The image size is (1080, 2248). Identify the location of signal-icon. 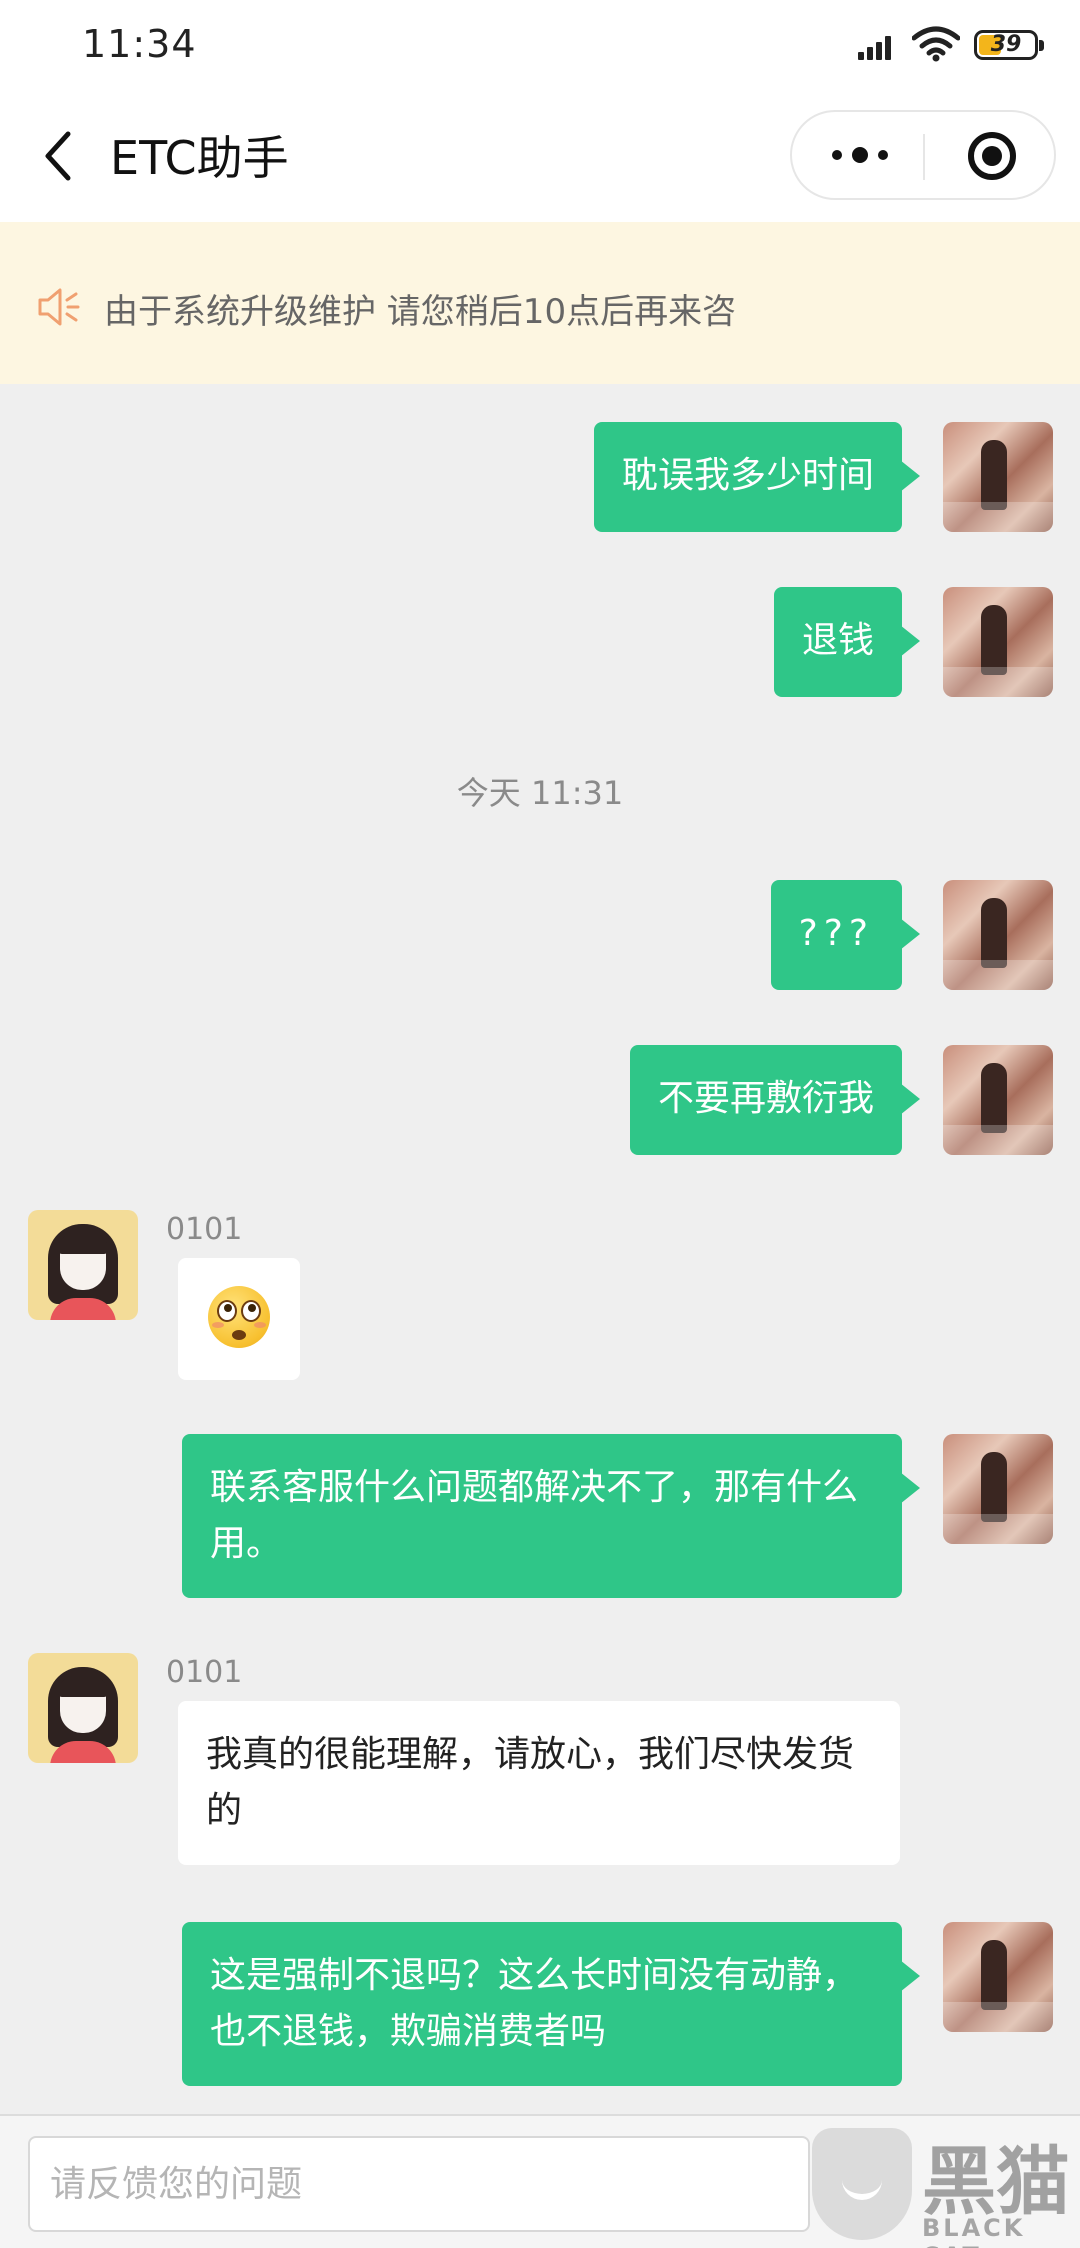
(878, 45).